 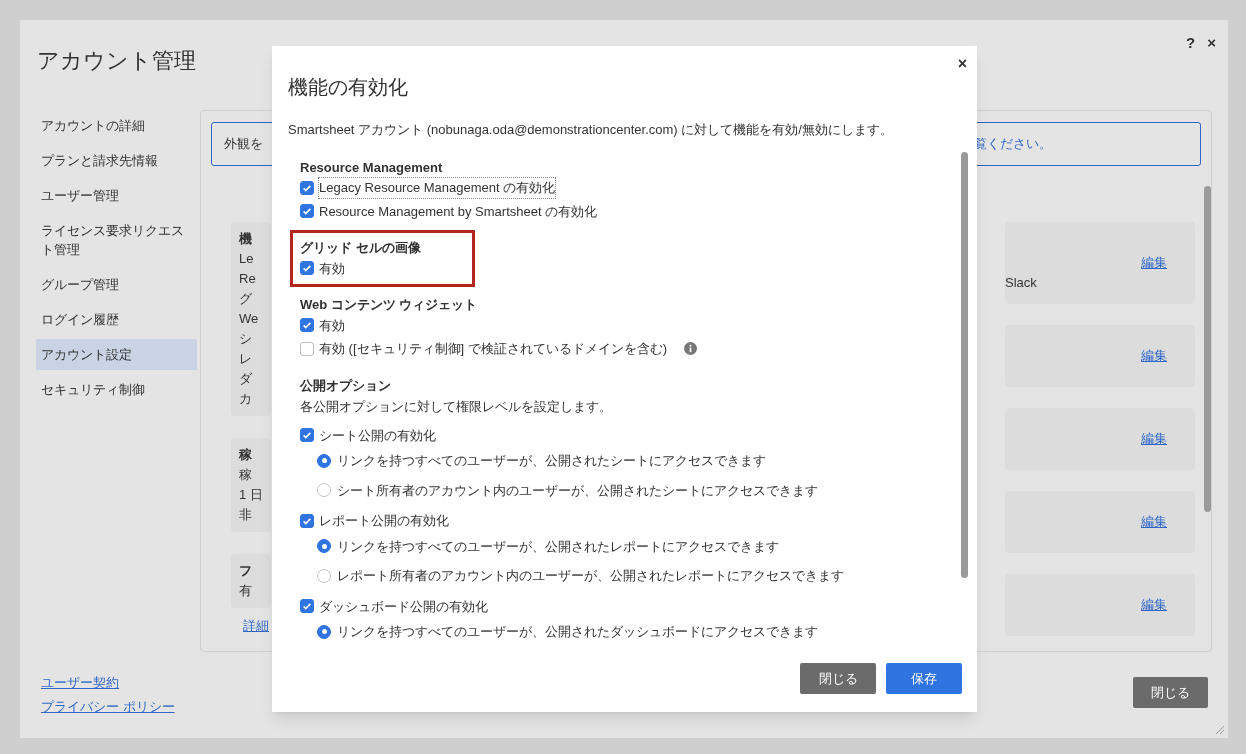 What do you see at coordinates (591, 130) in the screenshot?
I see `modal-description: Smartsheet アカウント (nobunaga.oda@demonstrationcenter.com) に対して機能を有効/無効にします。` at bounding box center [591, 130].